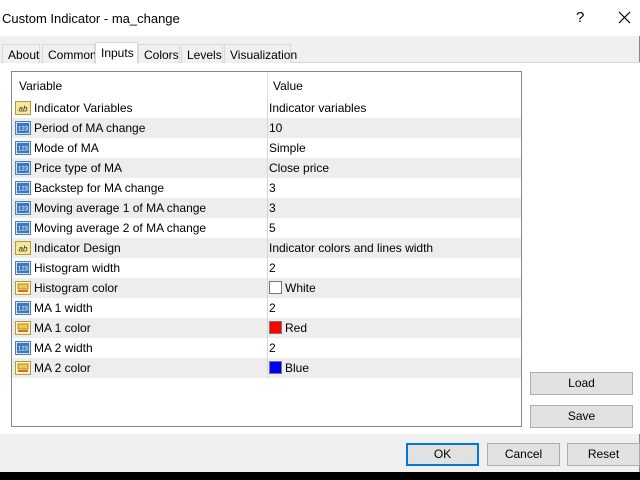 This screenshot has width=640, height=480. What do you see at coordinates (296, 328) in the screenshot?
I see `variable-value: Red` at bounding box center [296, 328].